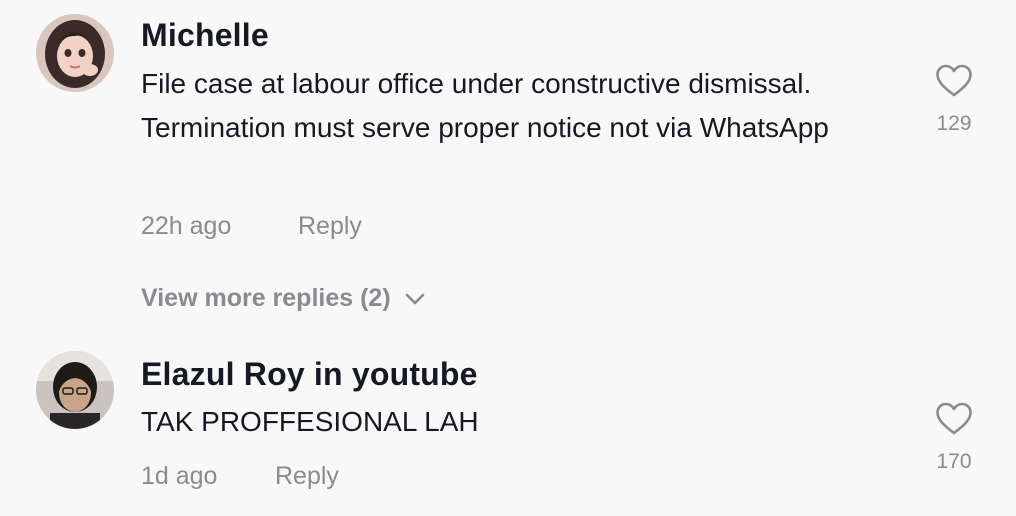  Describe the element at coordinates (205, 35) in the screenshot. I see `comment-author: Michelle` at that location.